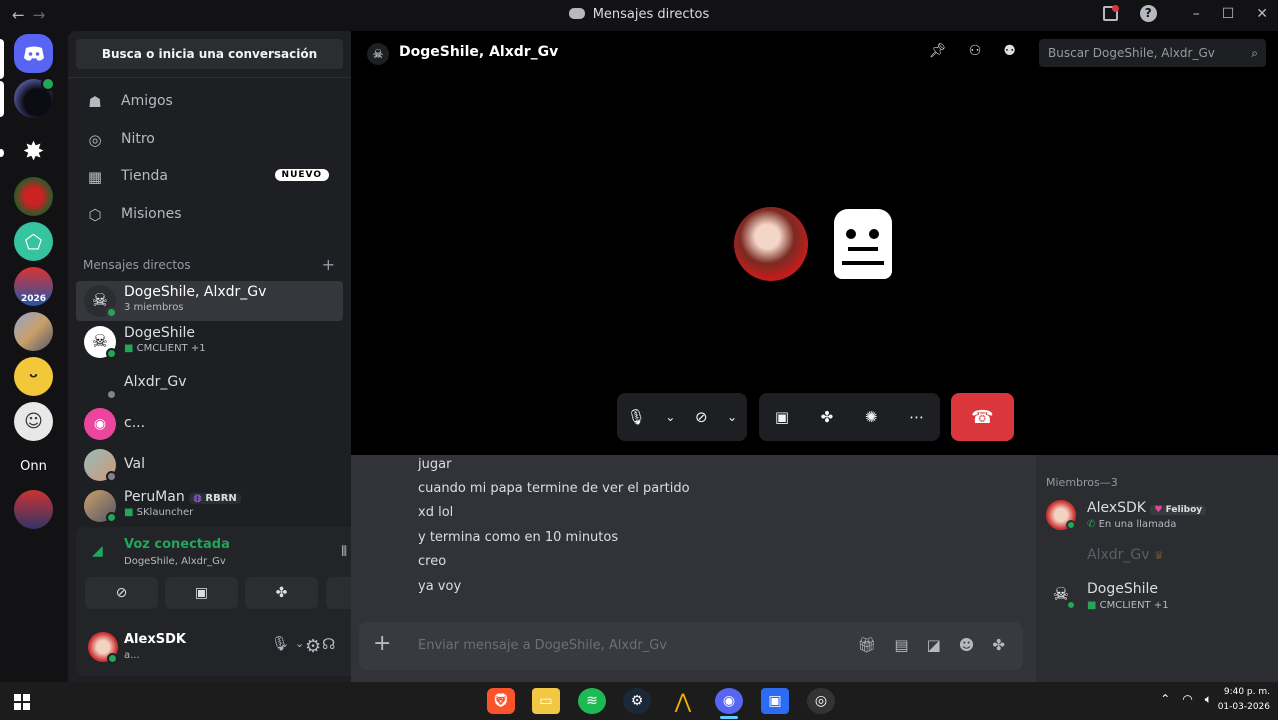 The height and width of the screenshot is (720, 1278). I want to click on server-star: ✸, so click(33, 151).